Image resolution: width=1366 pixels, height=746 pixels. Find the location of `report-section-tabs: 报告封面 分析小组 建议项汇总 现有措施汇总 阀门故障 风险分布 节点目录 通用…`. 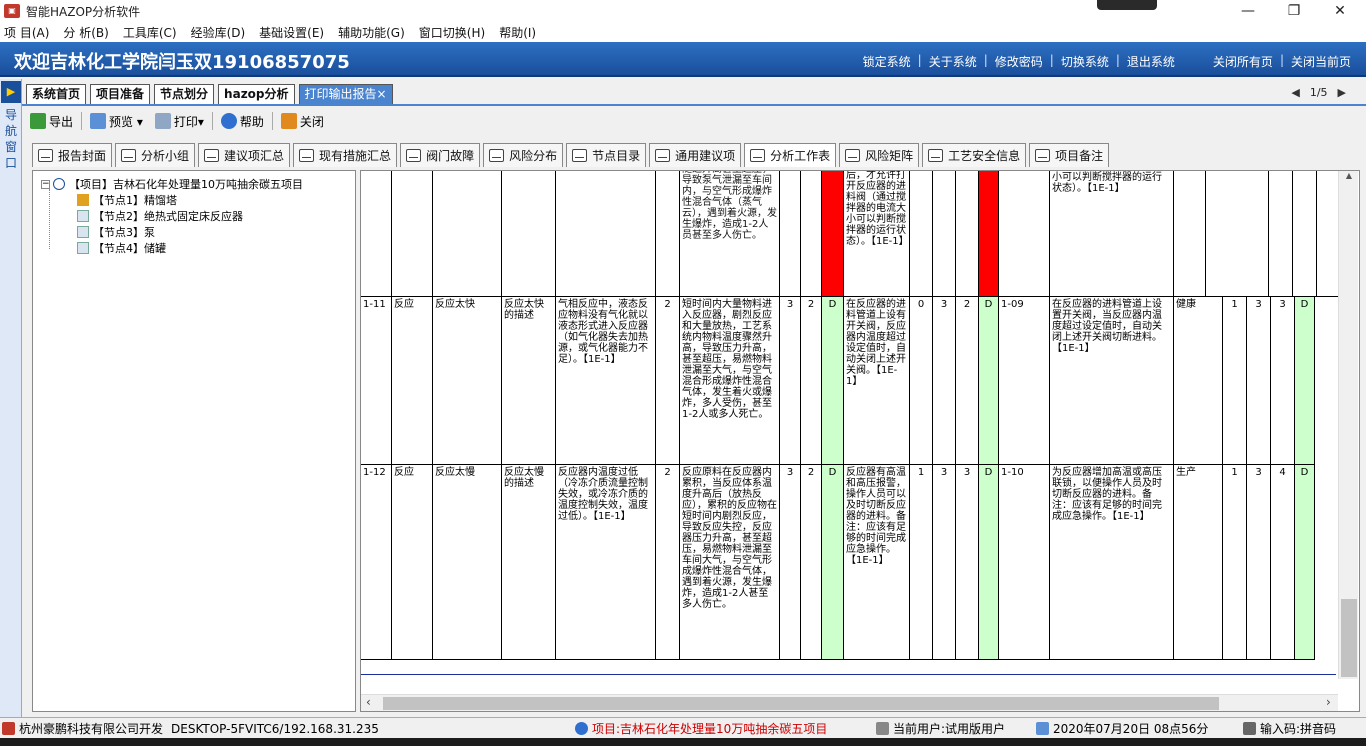

report-section-tabs: 报告封面 分析小组 建议项汇总 现有措施汇总 阀门故障 风险分布 节点目录 通用… is located at coordinates (572, 155).